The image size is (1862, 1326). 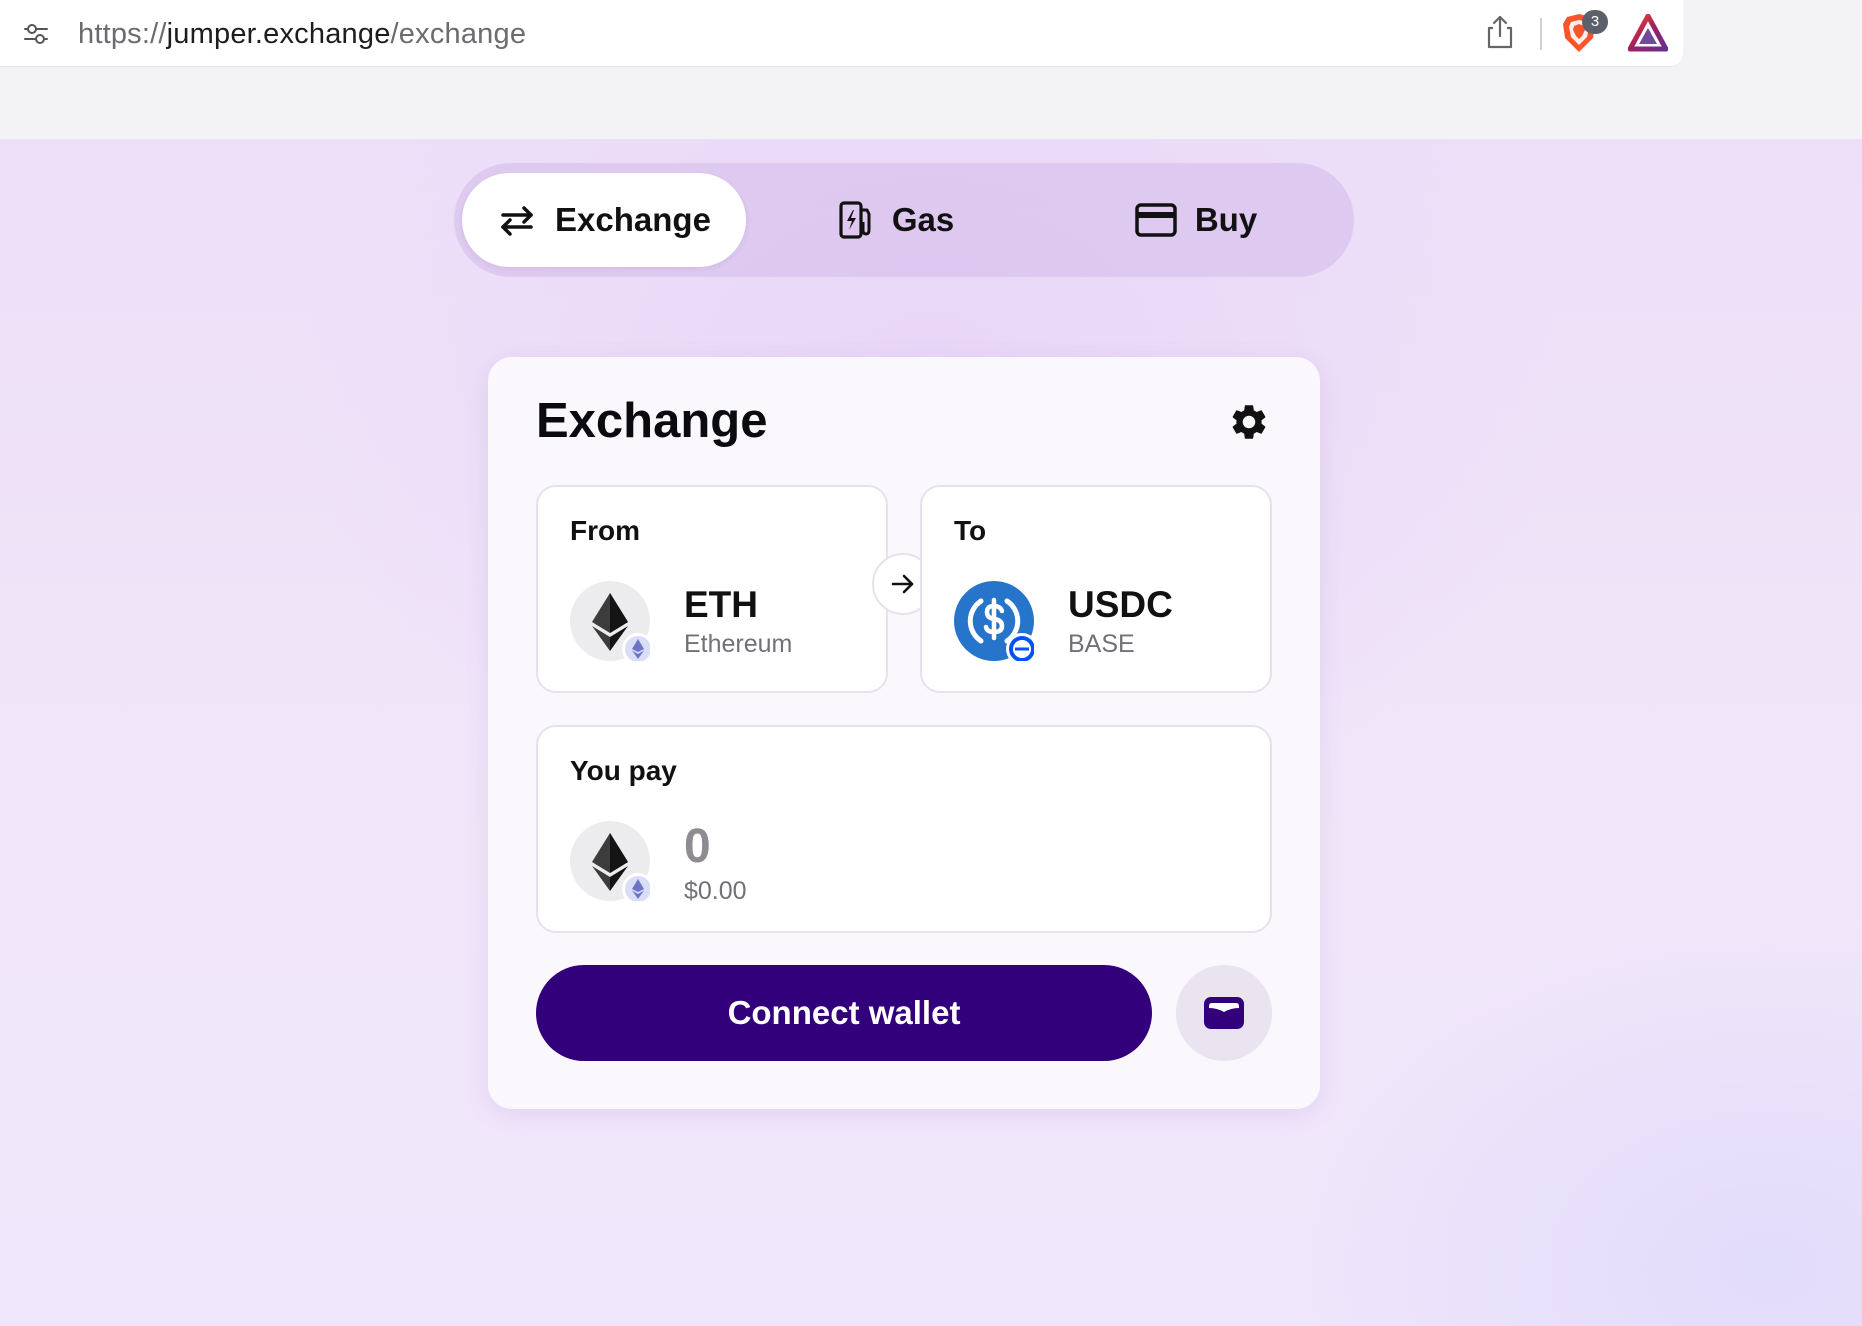 What do you see at coordinates (623, 770) in the screenshot?
I see `you-pay-label: You pay` at bounding box center [623, 770].